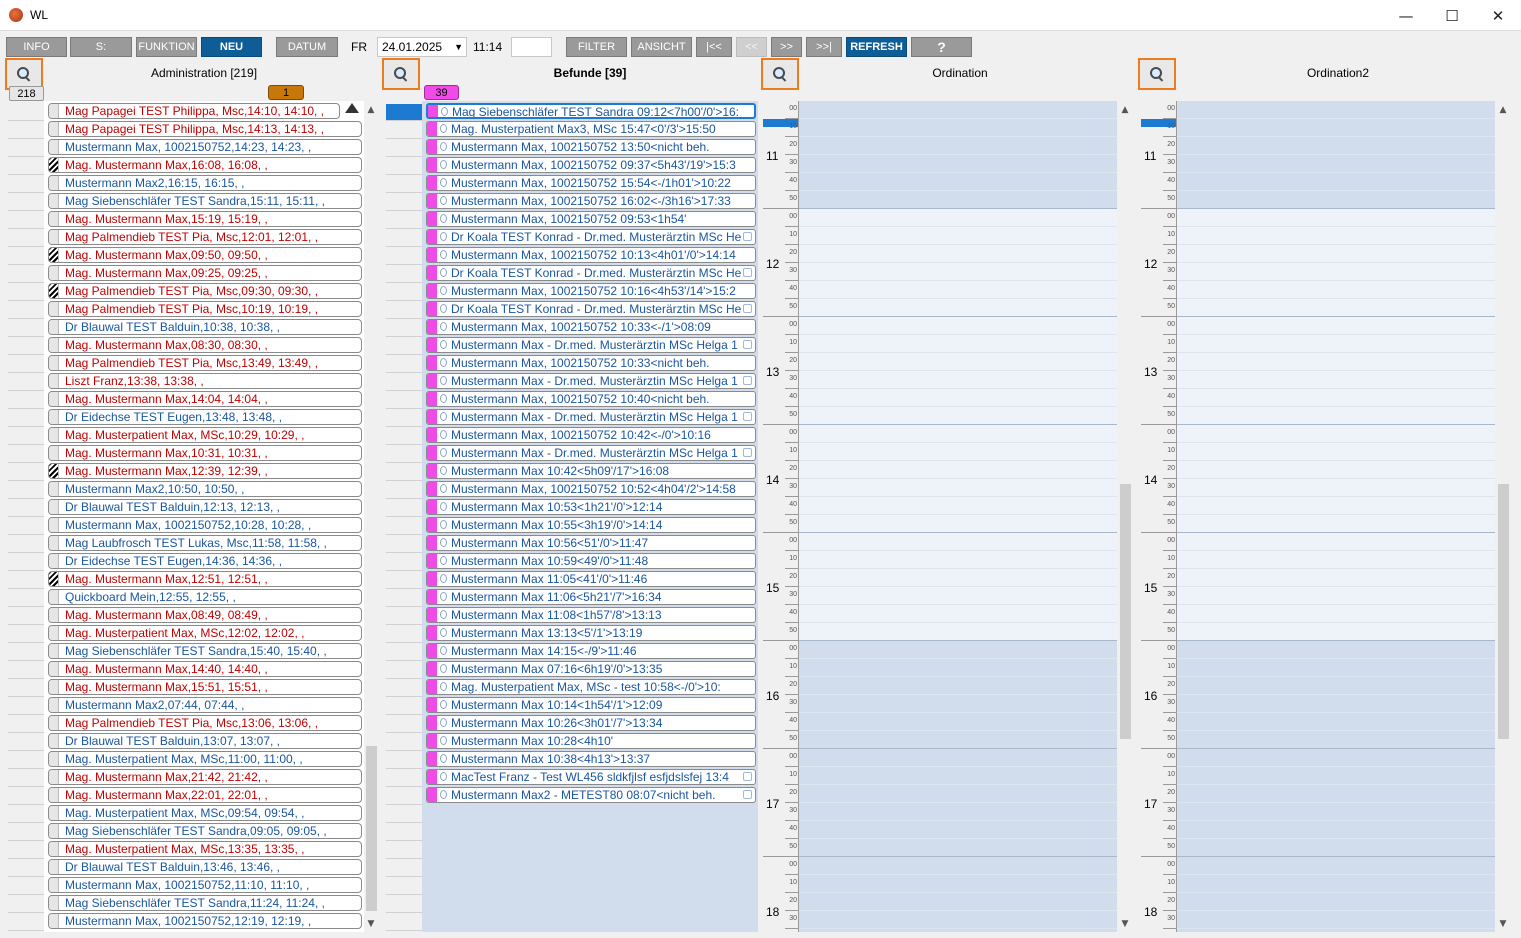 This screenshot has width=1521, height=938. What do you see at coordinates (458, 47) in the screenshot?
I see `chevron-down-icon: ▼` at bounding box center [458, 47].